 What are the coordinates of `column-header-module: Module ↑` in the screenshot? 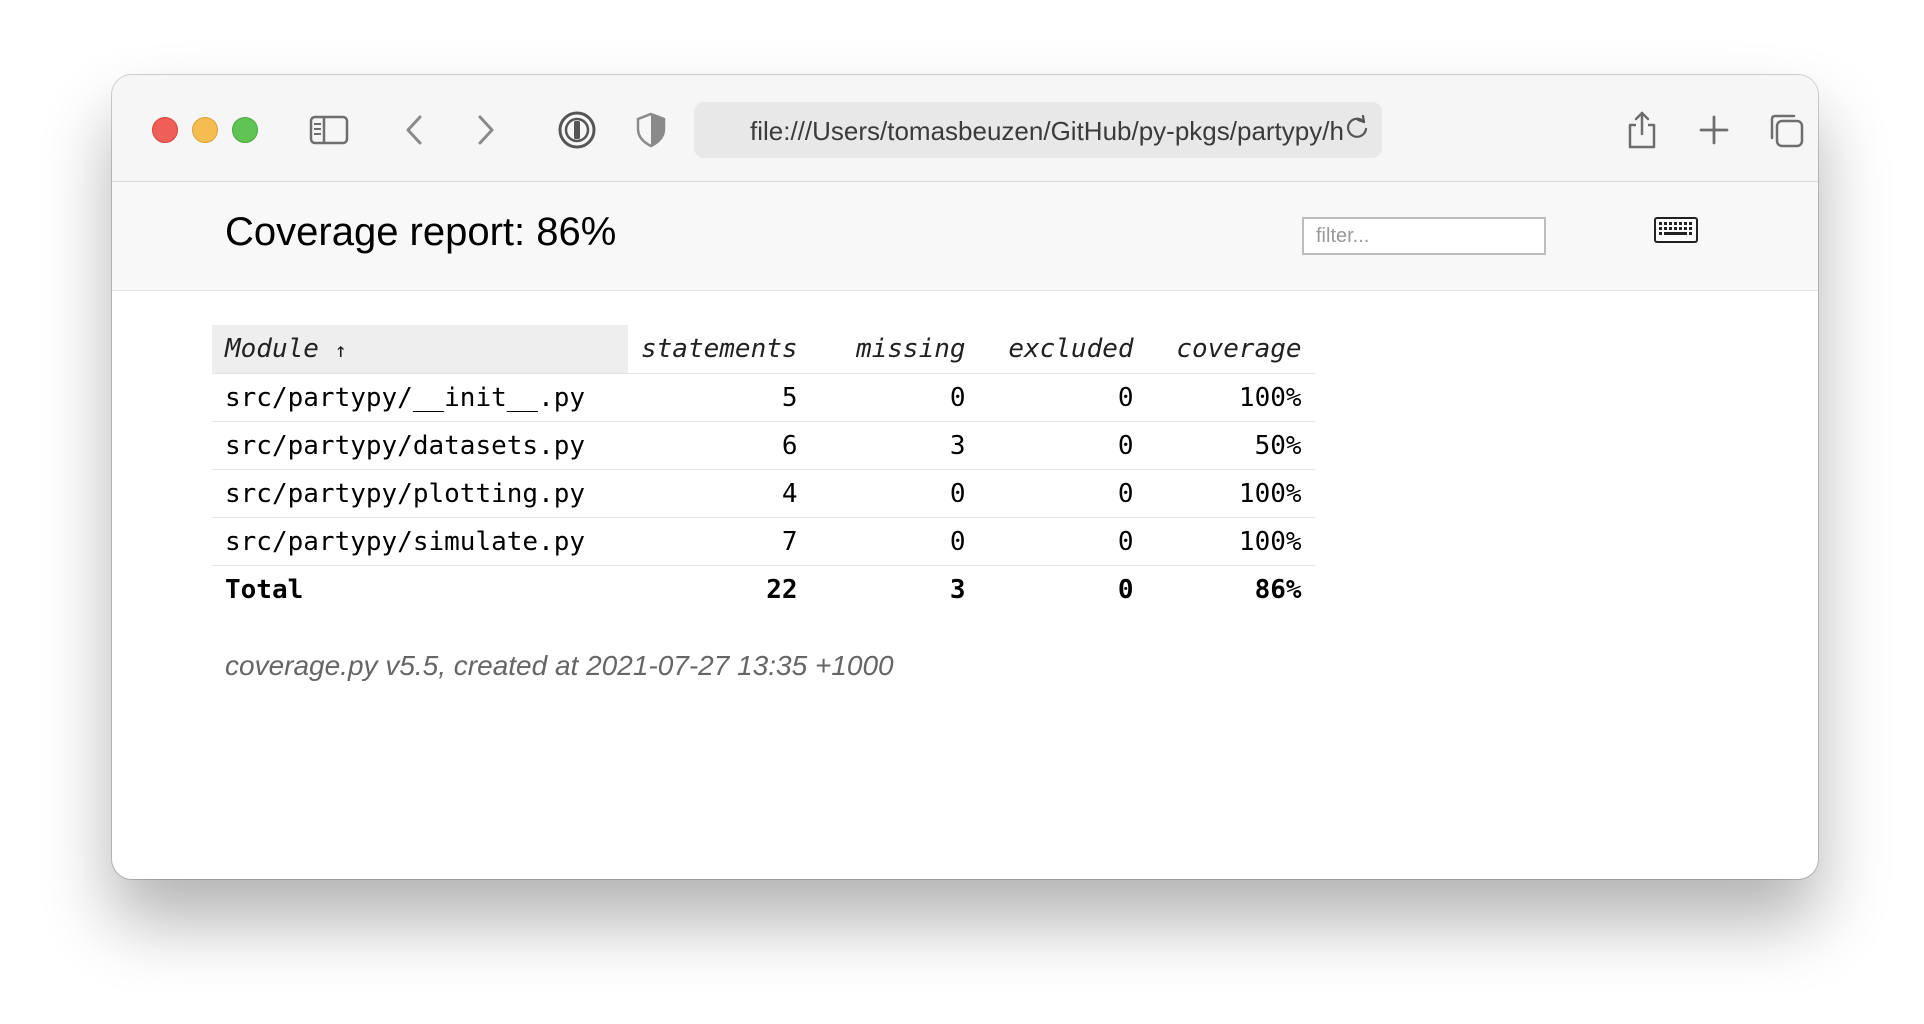 It's located at (420, 349).